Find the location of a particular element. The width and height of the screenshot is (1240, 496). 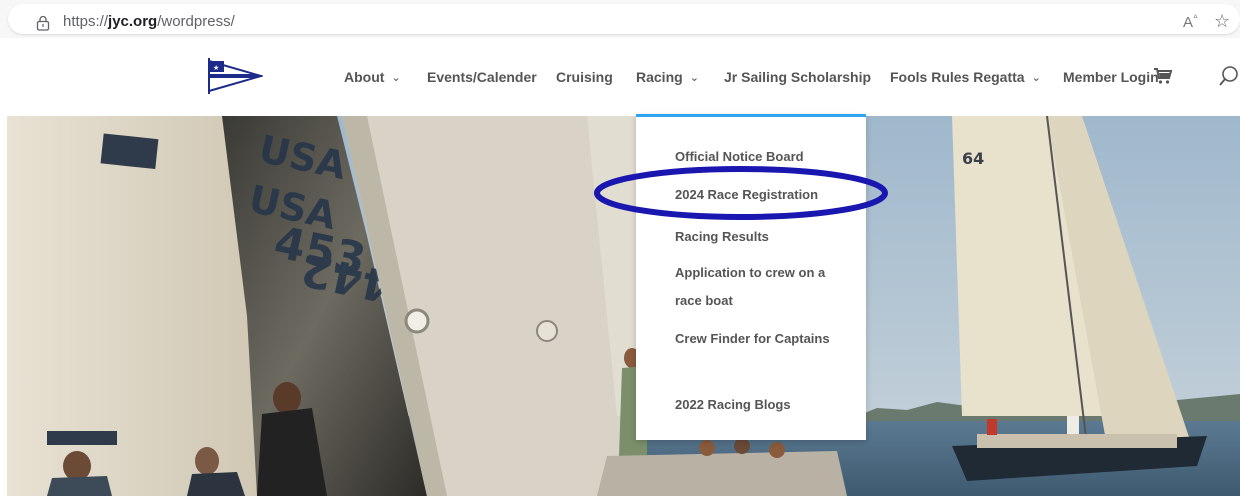

url-field: https://jyc.org/wordpress/ Aᐞ ☆ is located at coordinates (624, 19).